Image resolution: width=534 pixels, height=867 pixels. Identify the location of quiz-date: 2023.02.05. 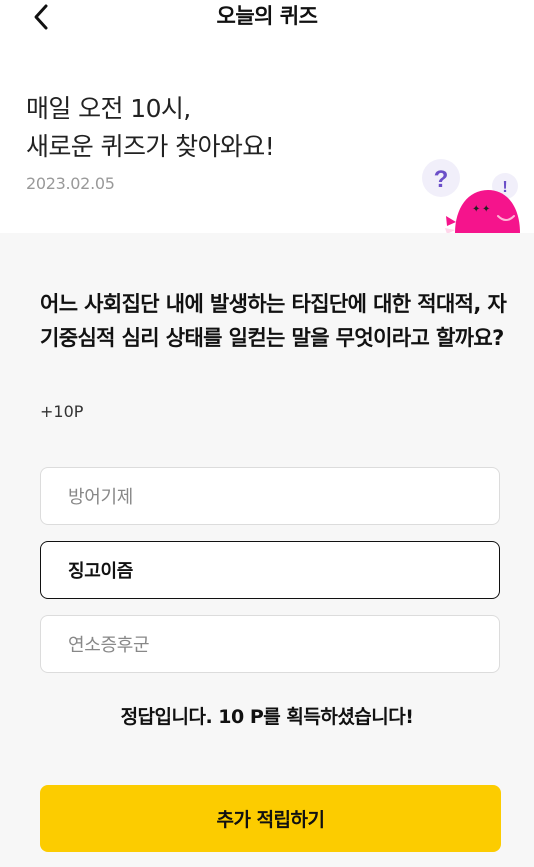
(70, 183).